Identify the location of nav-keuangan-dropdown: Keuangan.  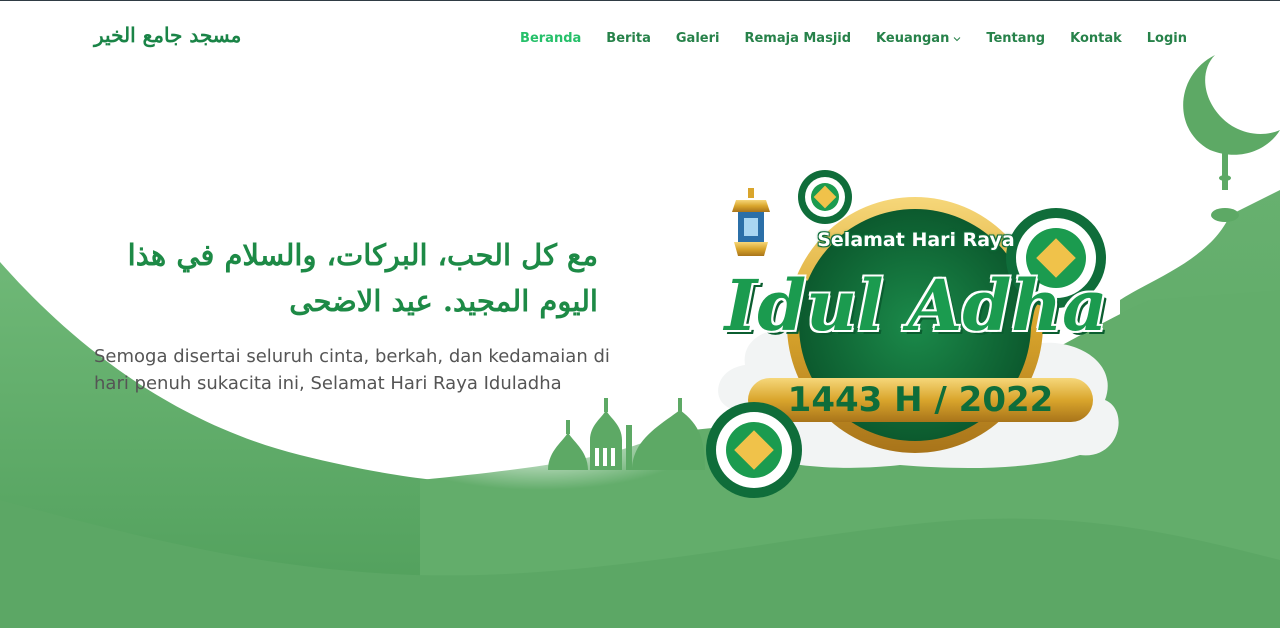
(918, 38).